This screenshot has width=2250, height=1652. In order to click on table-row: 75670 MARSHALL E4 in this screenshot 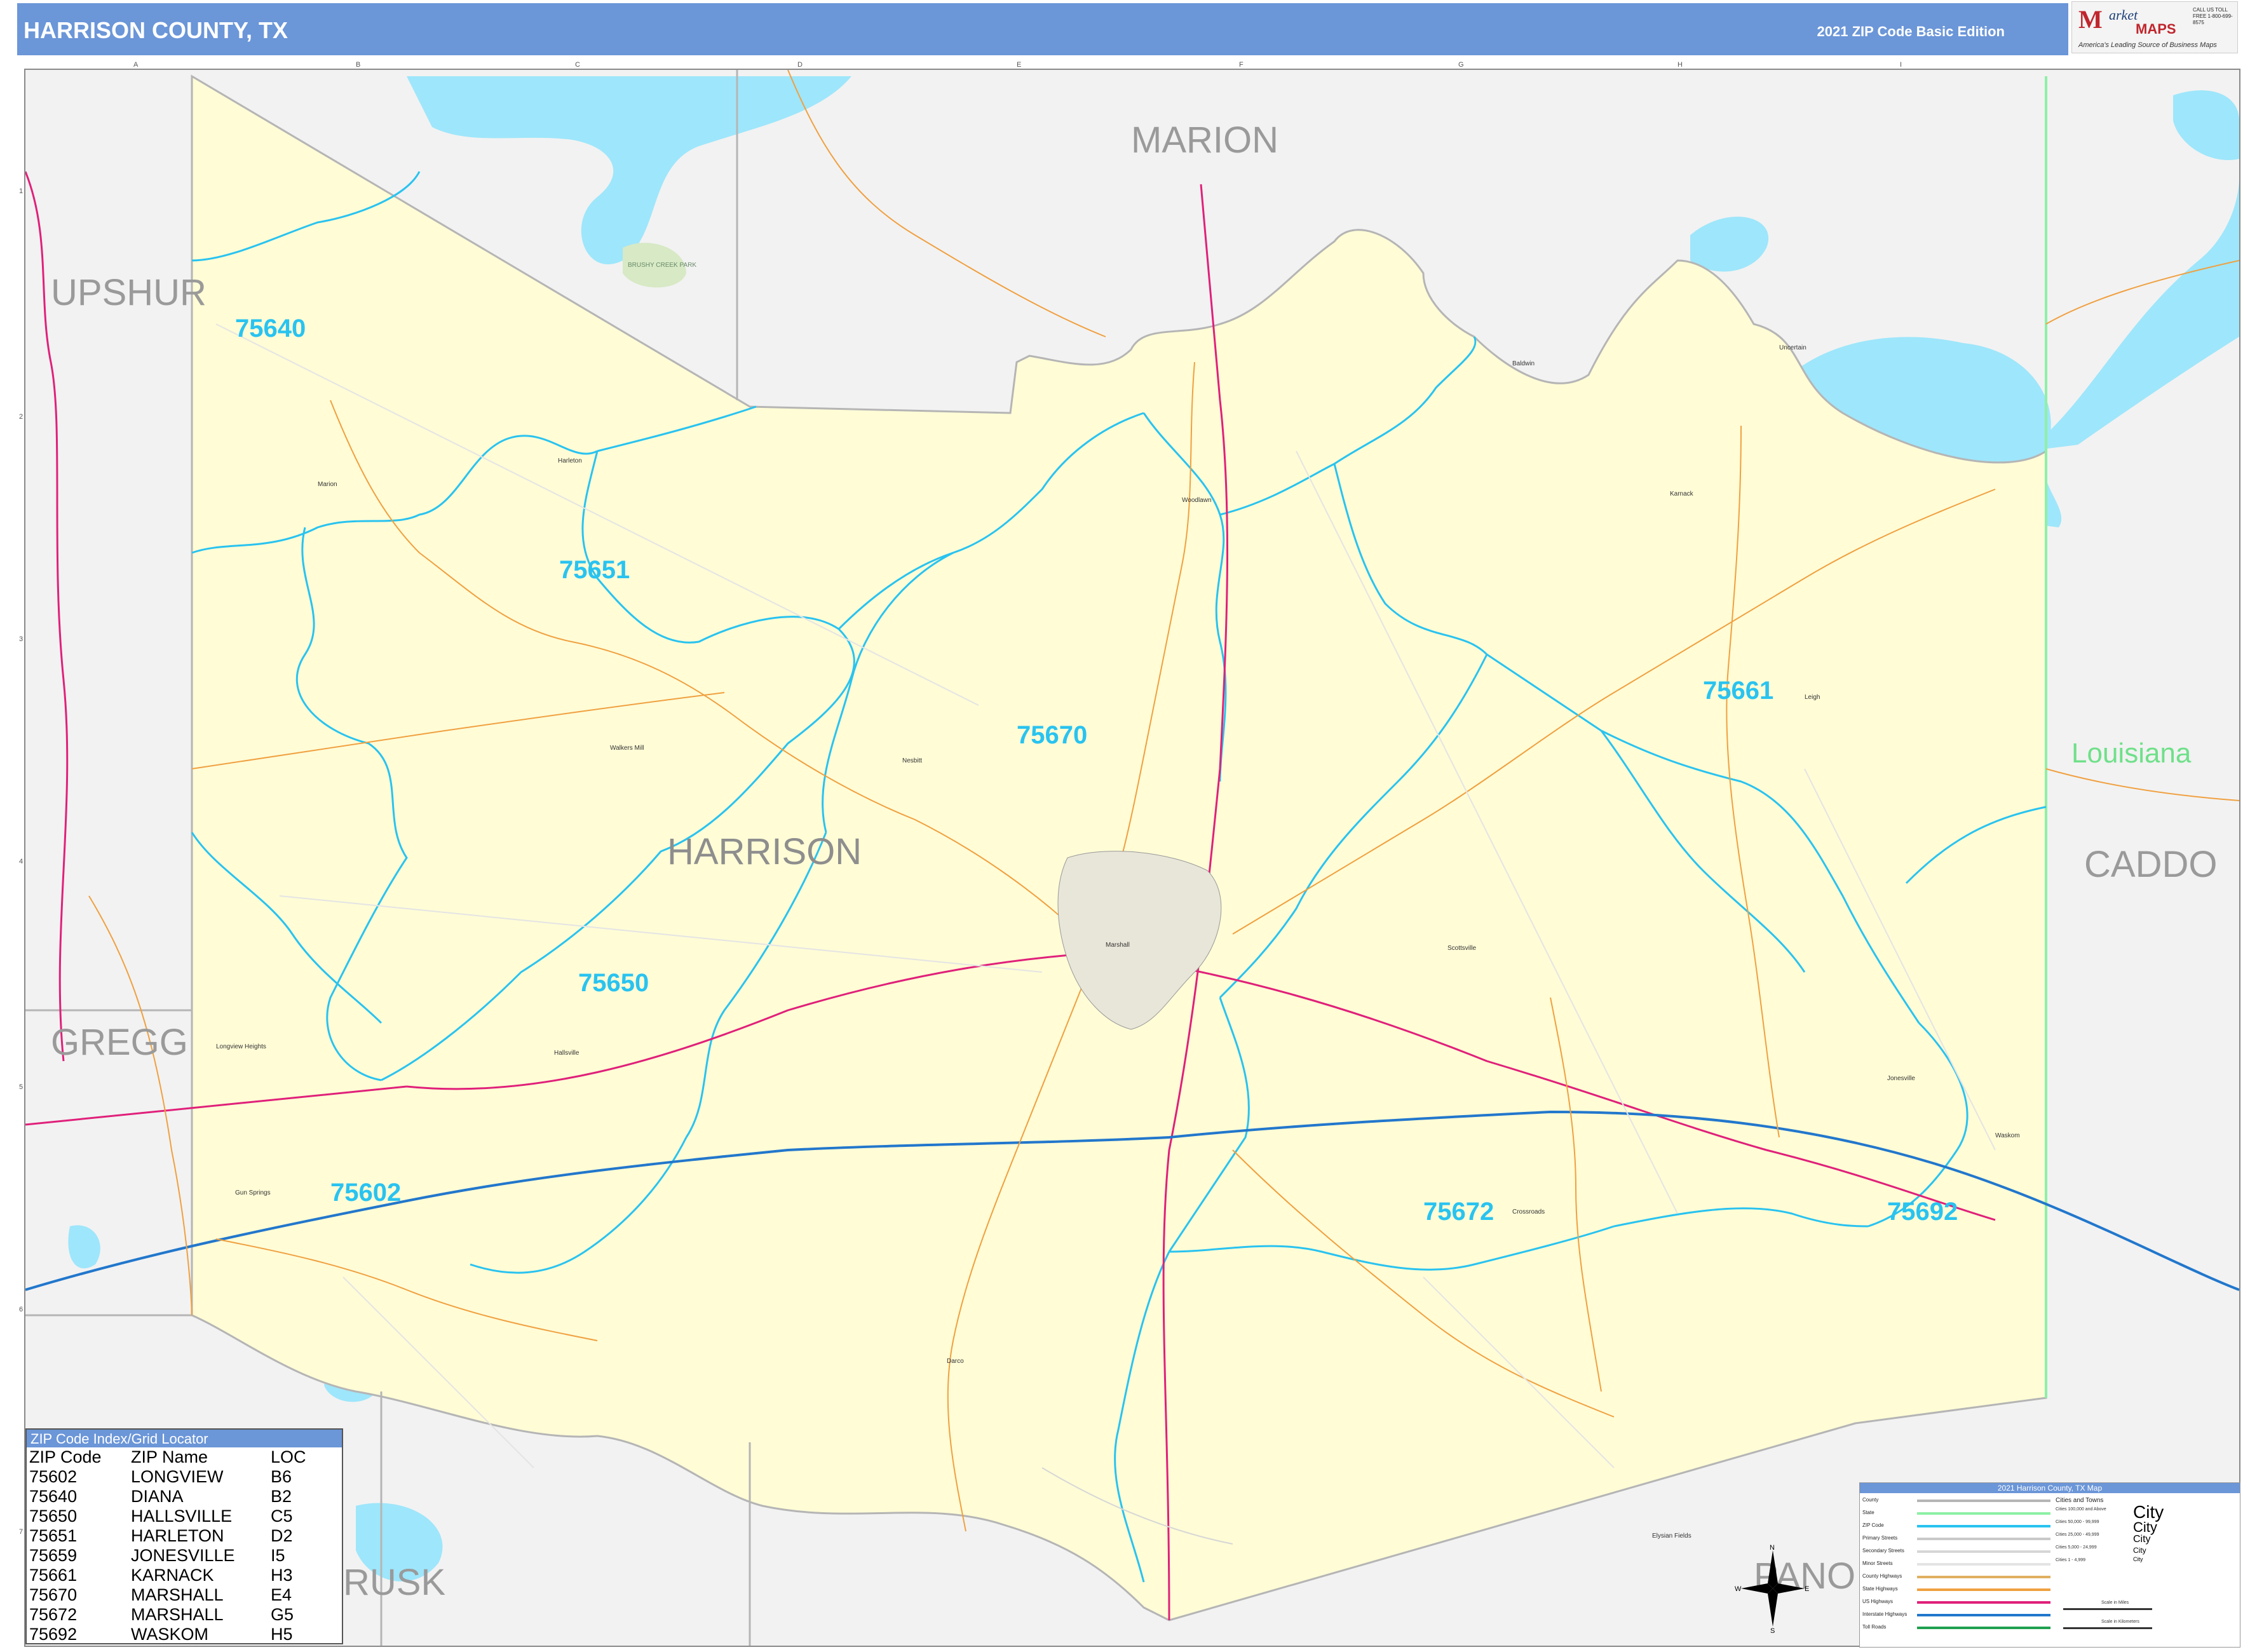, I will do `click(171, 1595)`.